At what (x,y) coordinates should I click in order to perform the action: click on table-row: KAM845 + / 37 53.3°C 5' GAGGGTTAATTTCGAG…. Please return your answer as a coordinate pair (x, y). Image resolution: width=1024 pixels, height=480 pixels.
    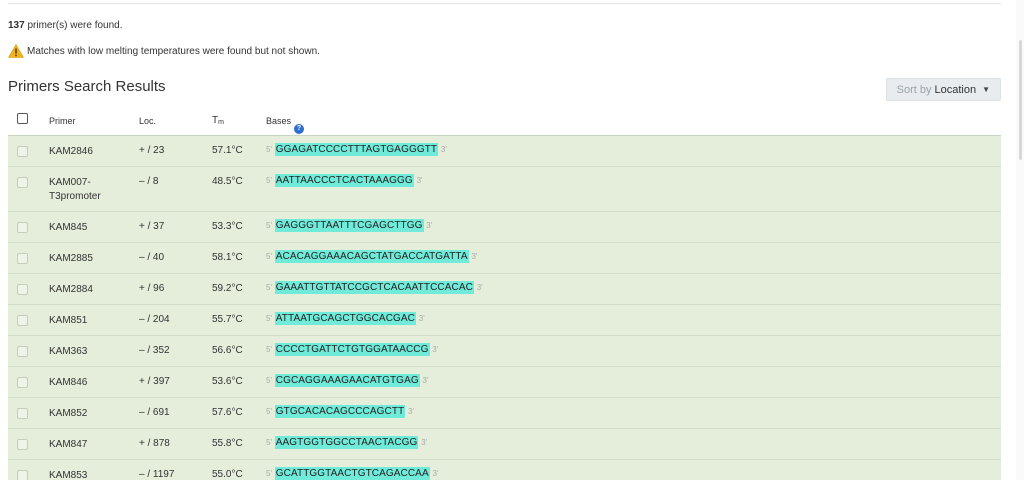
    Looking at the image, I should click on (504, 227).